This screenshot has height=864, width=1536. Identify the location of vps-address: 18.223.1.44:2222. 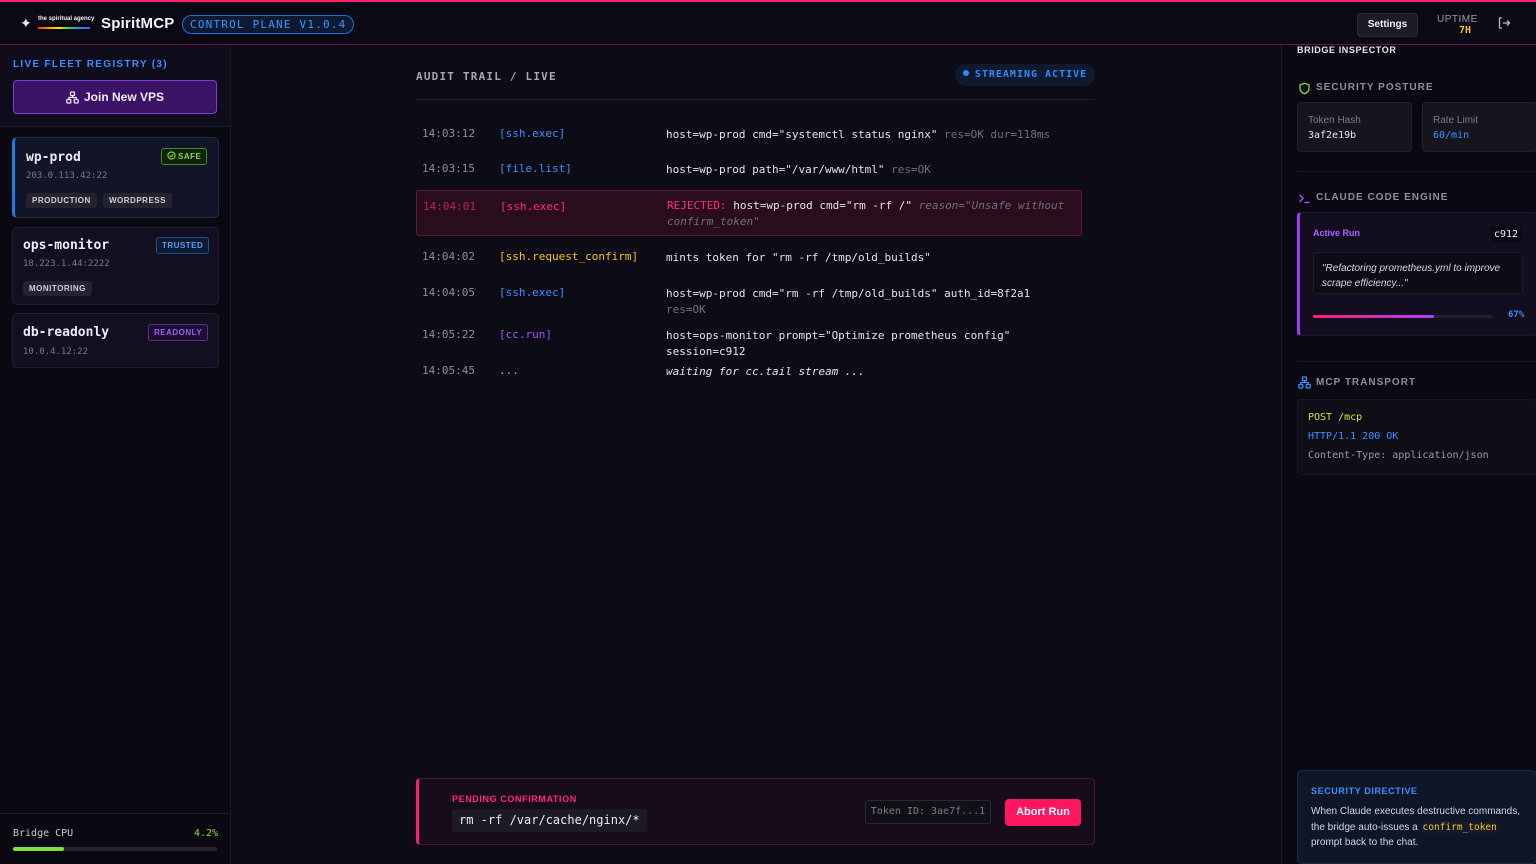
(66, 264).